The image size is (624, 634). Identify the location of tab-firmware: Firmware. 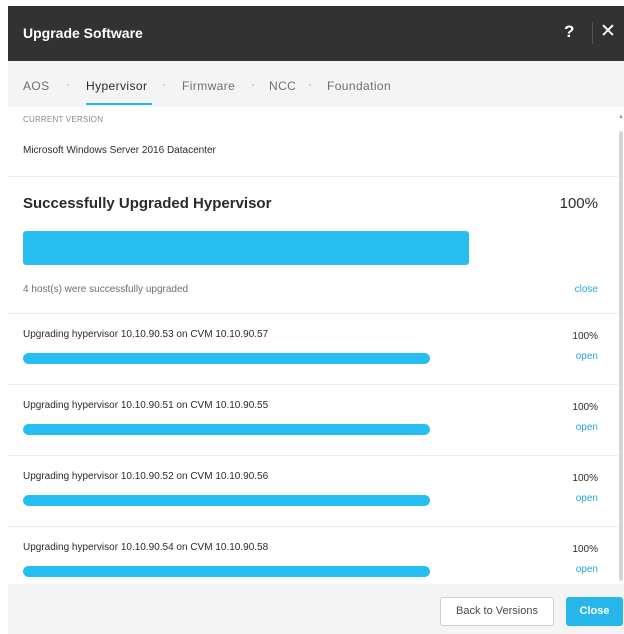
(208, 86).